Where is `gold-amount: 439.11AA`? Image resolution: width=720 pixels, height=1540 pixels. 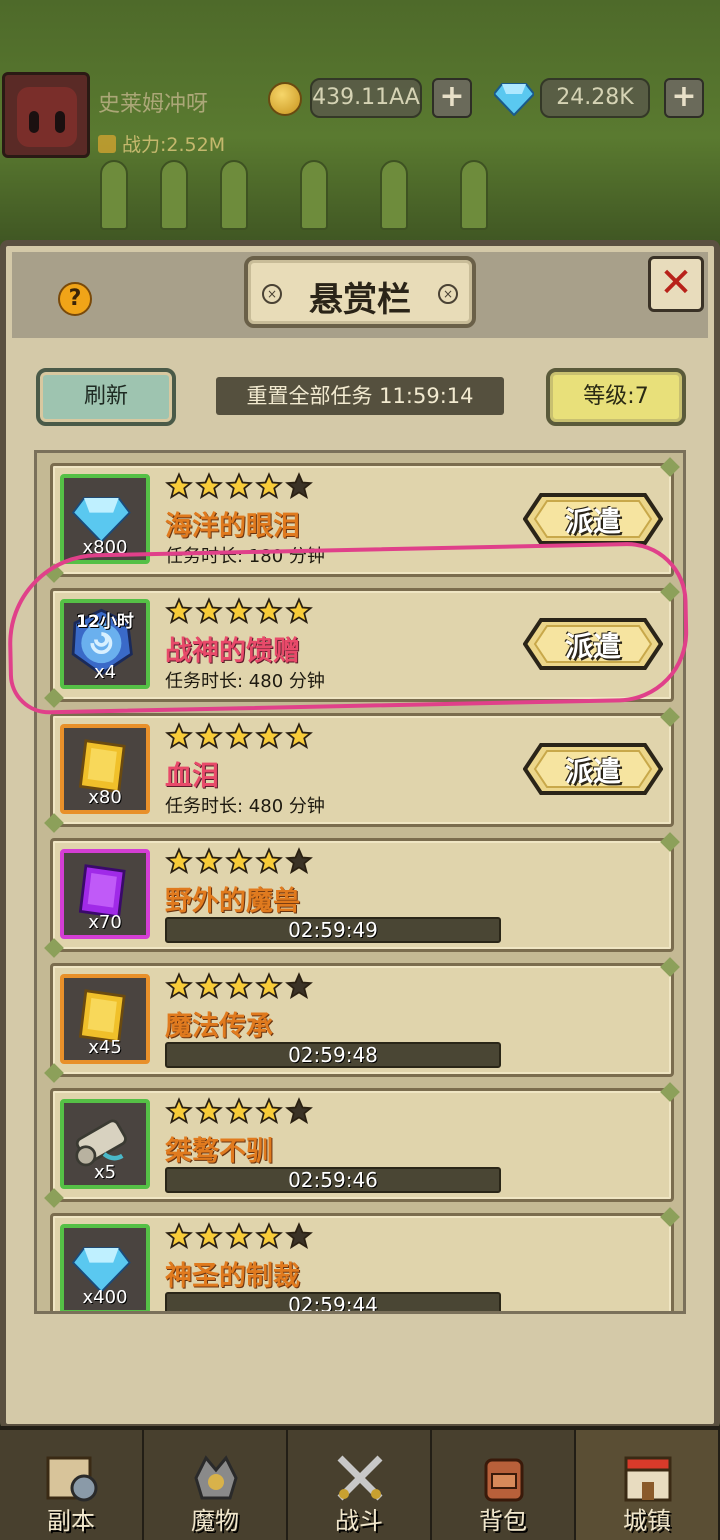
gold-amount: 439.11AA is located at coordinates (366, 98).